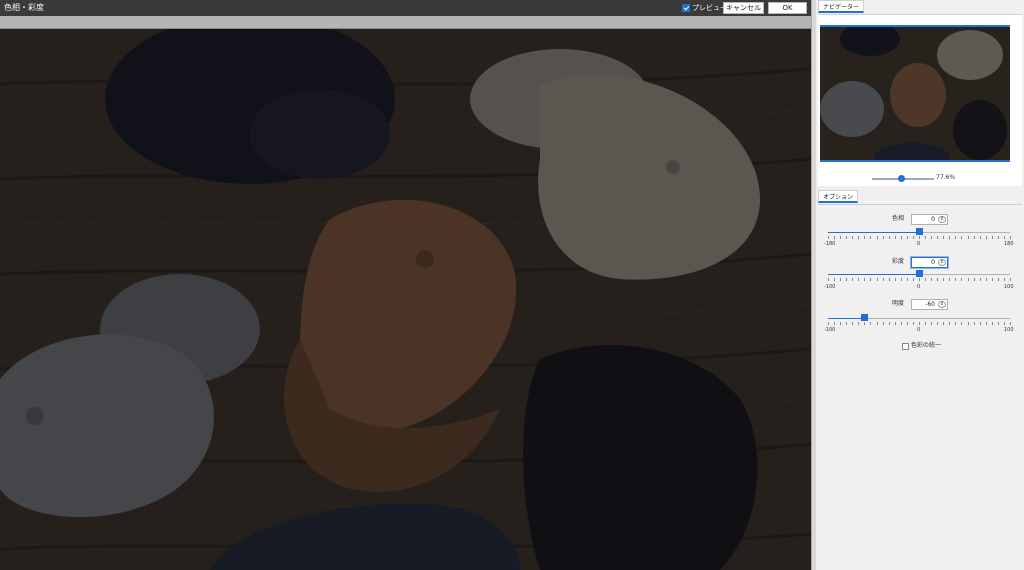 The width and height of the screenshot is (1024, 570). I want to click on saturation-input: 0 ⇕, so click(929, 262).